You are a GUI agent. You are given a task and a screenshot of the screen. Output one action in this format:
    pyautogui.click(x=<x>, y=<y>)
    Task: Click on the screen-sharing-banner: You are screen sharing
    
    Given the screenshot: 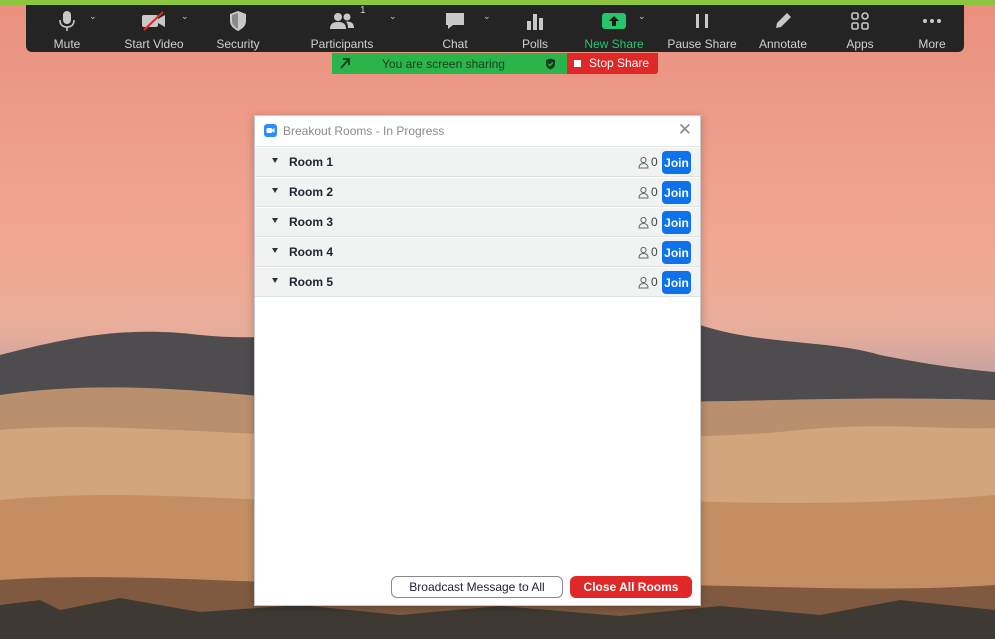 What is the action you would take?
    pyautogui.click(x=450, y=63)
    